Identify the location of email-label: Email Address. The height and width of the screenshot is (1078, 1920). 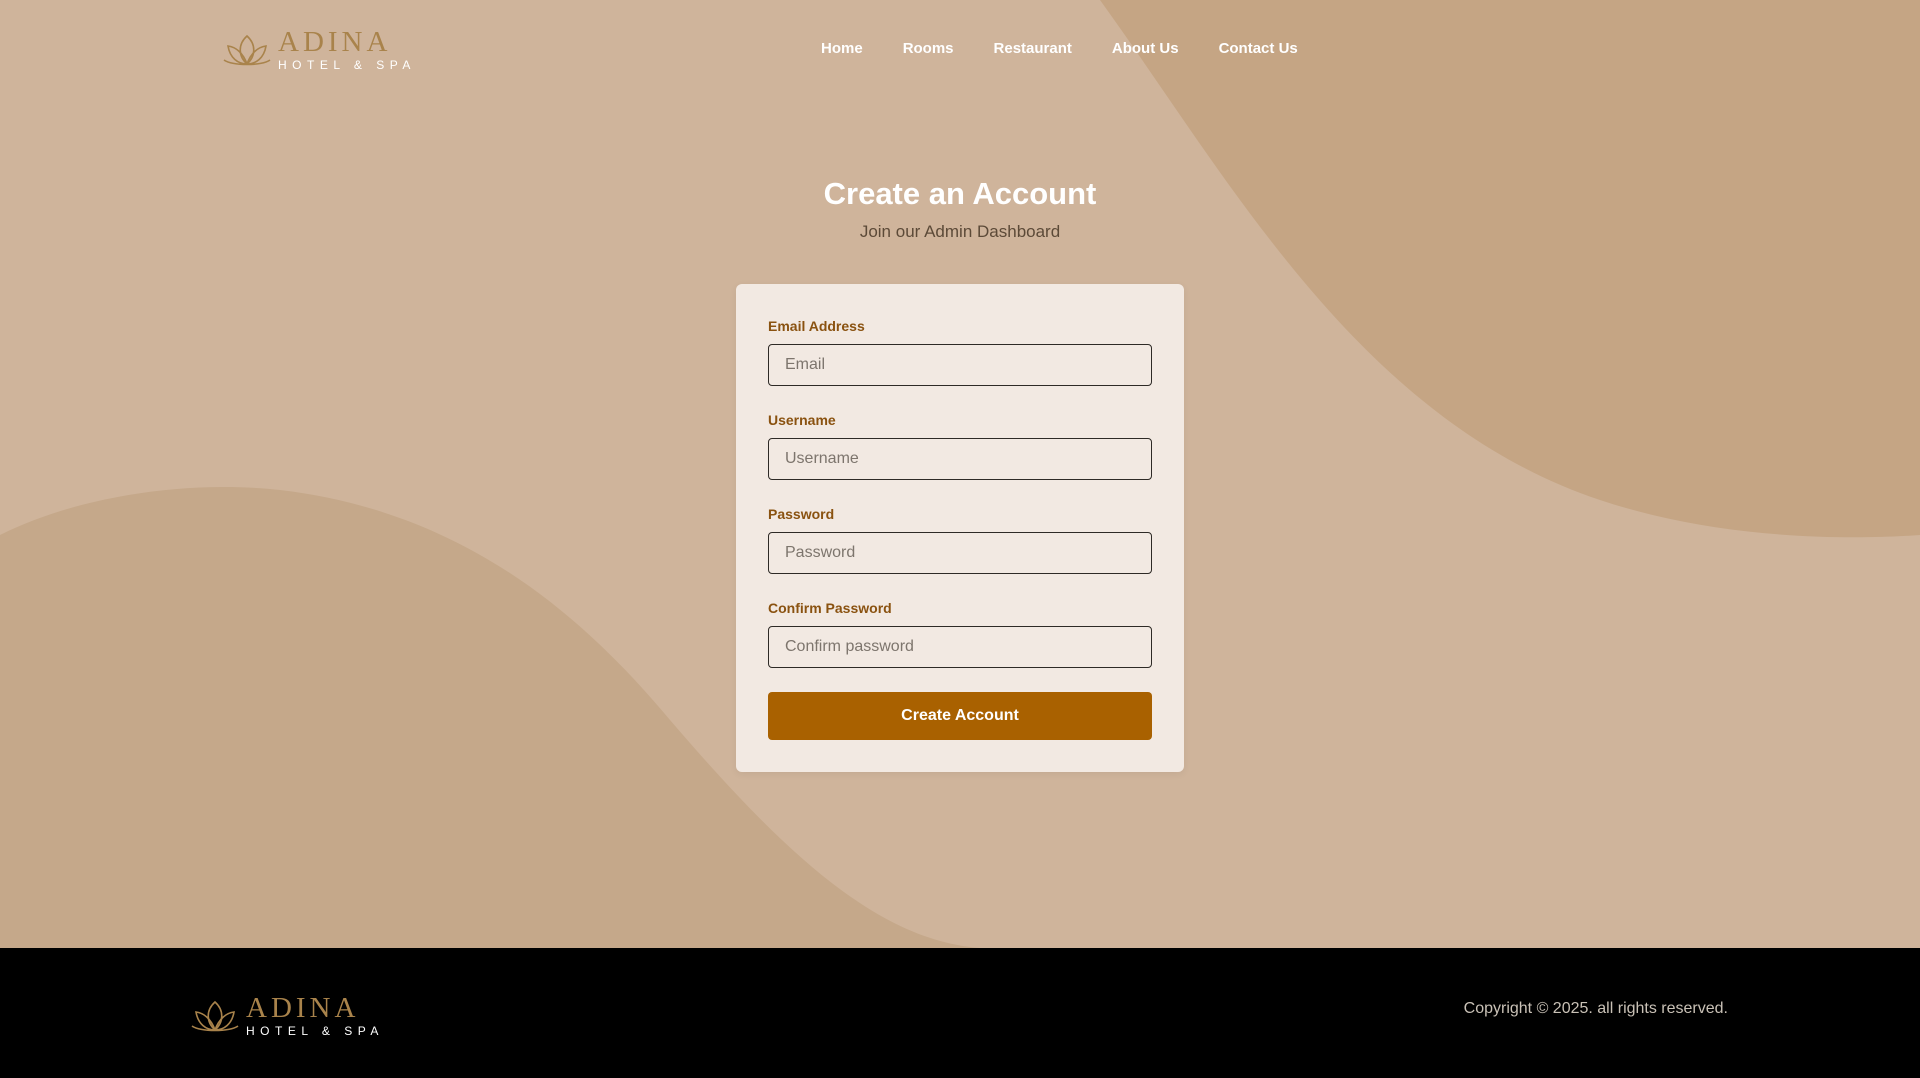
(816, 326).